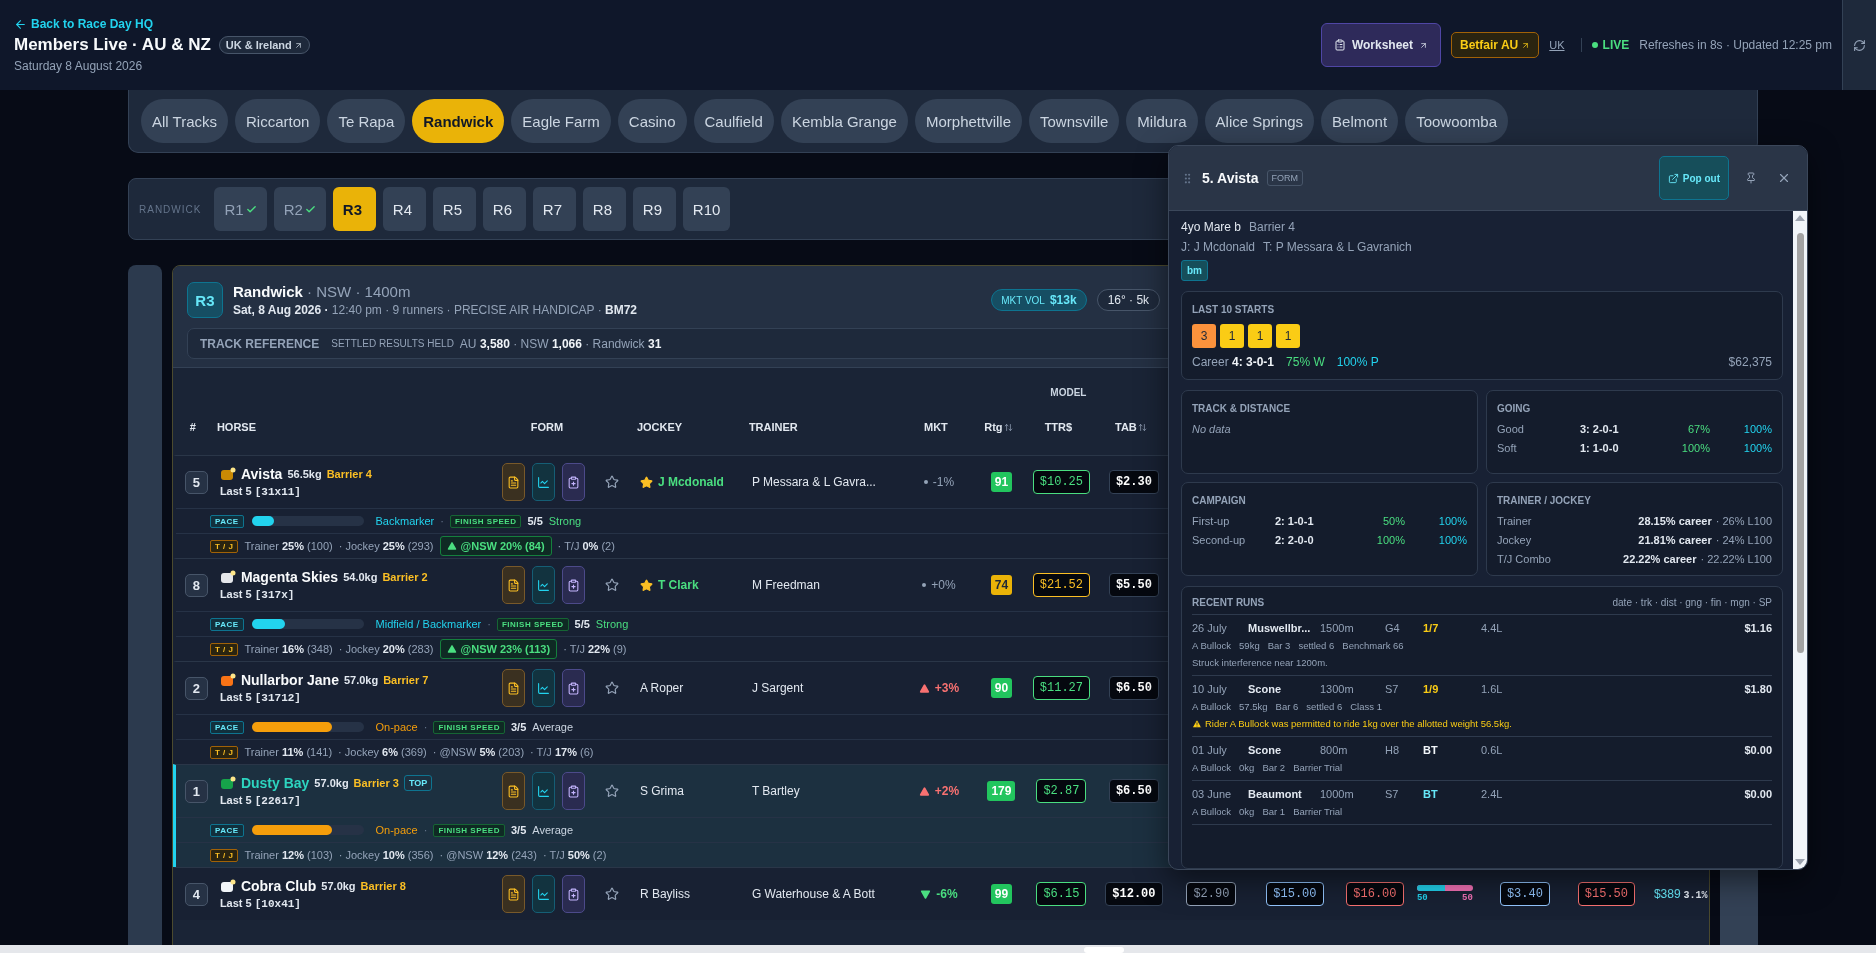 The width and height of the screenshot is (1876, 953). What do you see at coordinates (240, 209) in the screenshot?
I see `race-tab: R1` at bounding box center [240, 209].